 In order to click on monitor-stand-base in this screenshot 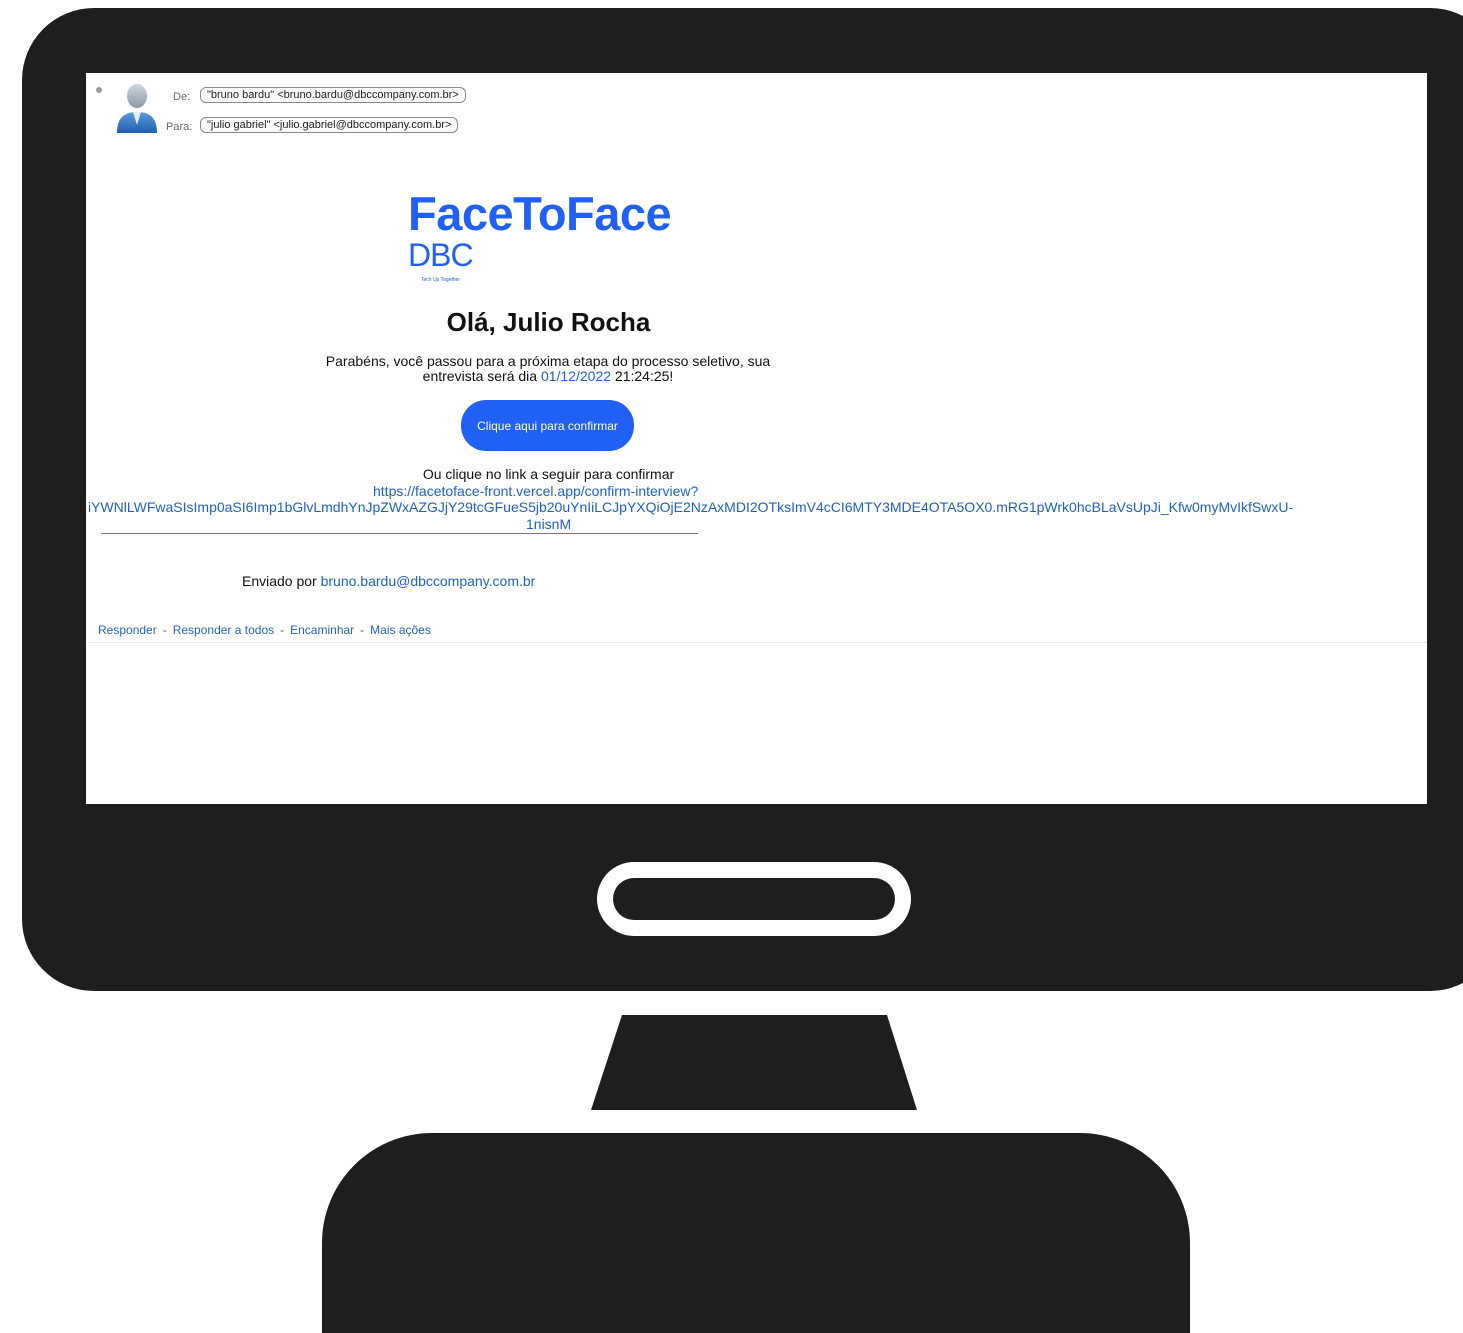, I will do `click(756, 1233)`.